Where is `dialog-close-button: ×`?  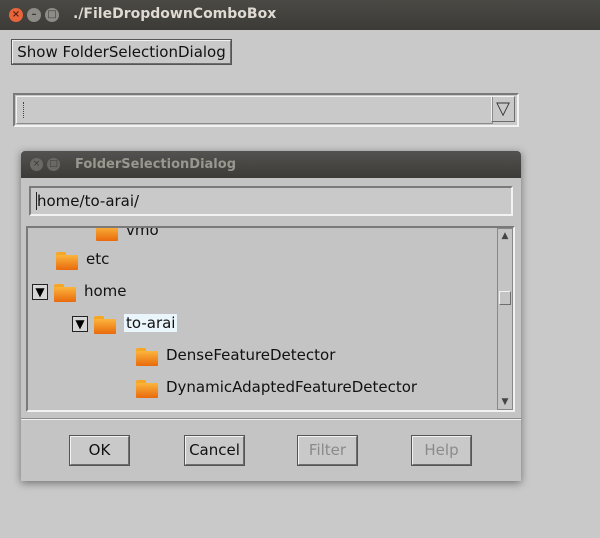 dialog-close-button: × is located at coordinates (36, 164).